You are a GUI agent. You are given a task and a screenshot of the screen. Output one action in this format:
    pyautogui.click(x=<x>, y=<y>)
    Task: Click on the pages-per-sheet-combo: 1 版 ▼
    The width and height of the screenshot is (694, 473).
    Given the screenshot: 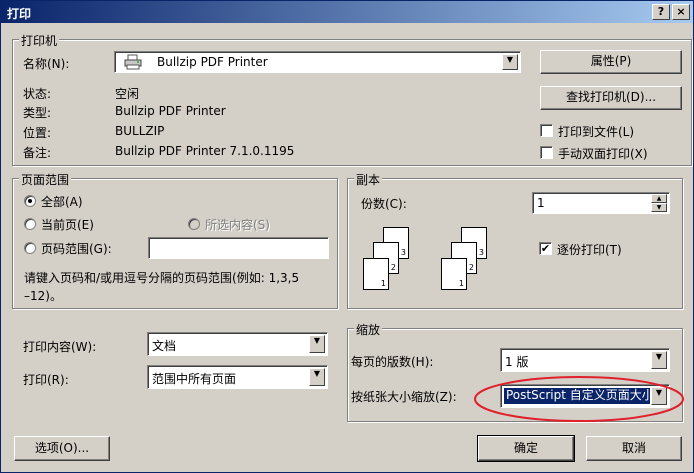 What is the action you would take?
    pyautogui.click(x=585, y=360)
    